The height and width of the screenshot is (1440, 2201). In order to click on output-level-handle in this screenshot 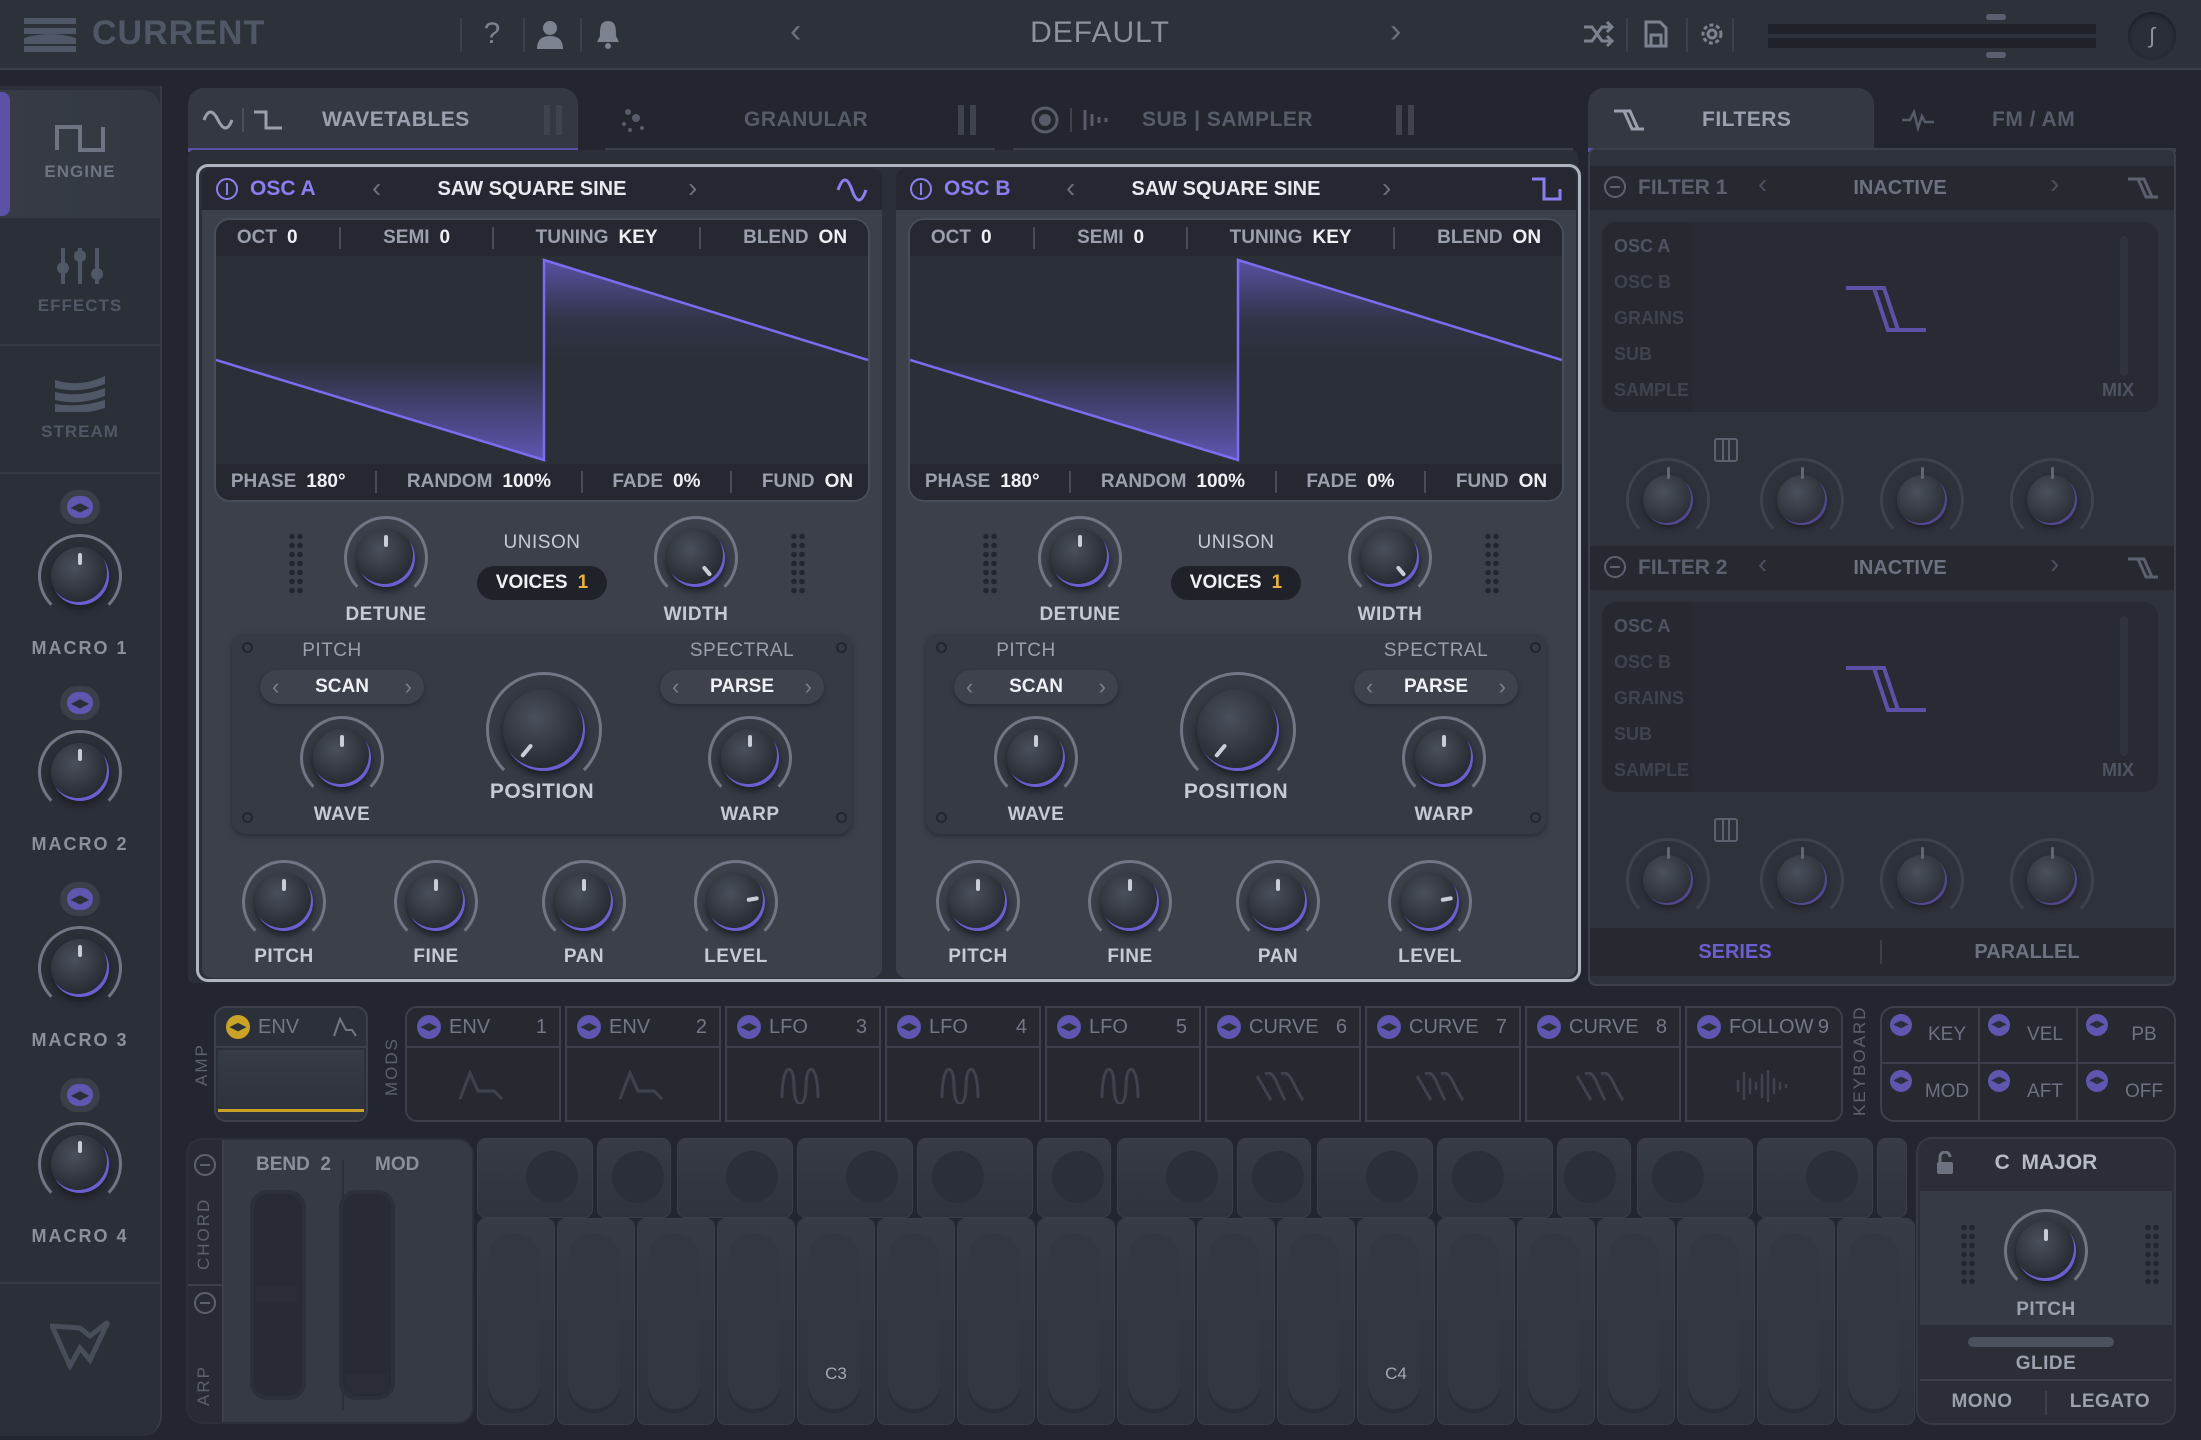, I will do `click(1996, 55)`.